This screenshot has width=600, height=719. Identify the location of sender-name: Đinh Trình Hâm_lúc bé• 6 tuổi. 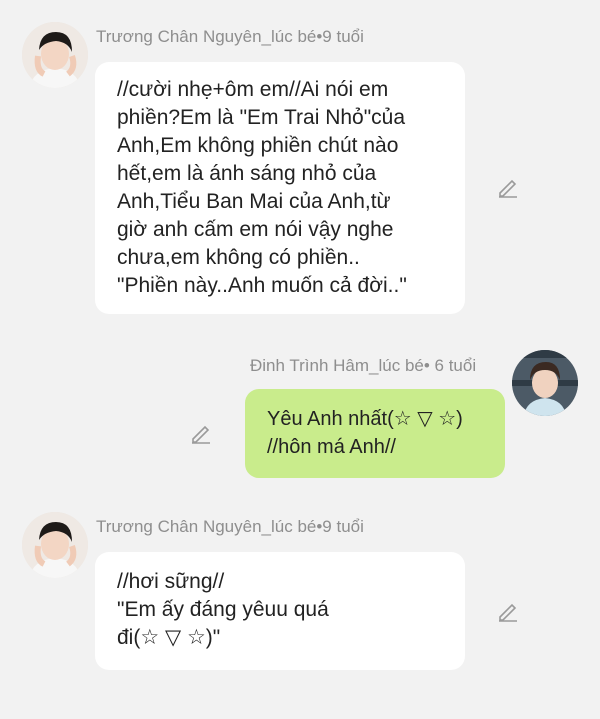
(363, 365).